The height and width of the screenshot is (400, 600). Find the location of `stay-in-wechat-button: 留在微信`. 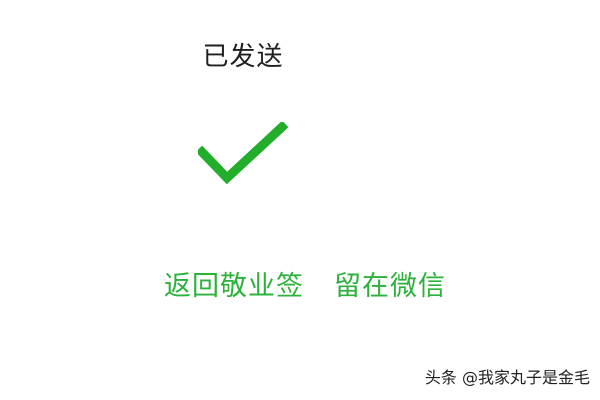

stay-in-wechat-button: 留在微信 is located at coordinates (390, 287).